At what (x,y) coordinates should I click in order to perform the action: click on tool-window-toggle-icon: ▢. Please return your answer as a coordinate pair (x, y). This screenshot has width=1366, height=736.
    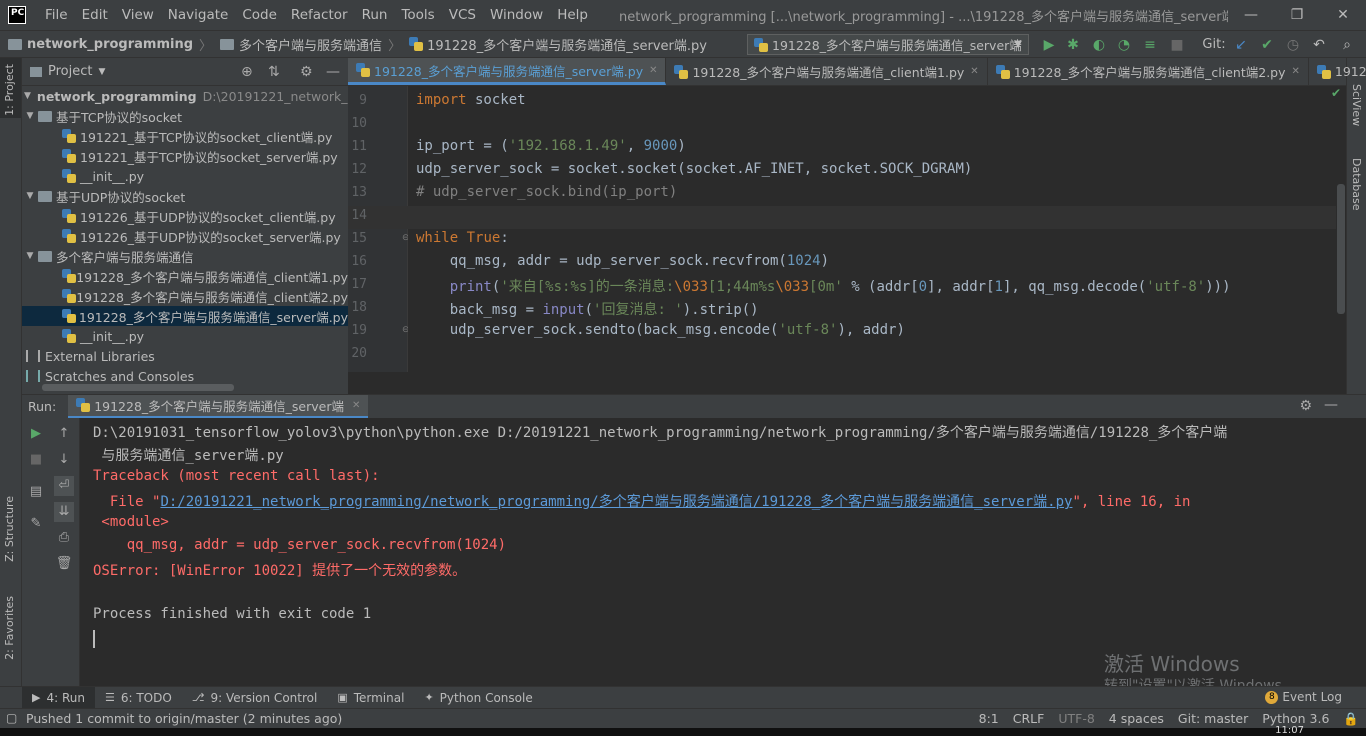
    Looking at the image, I should click on (11, 718).